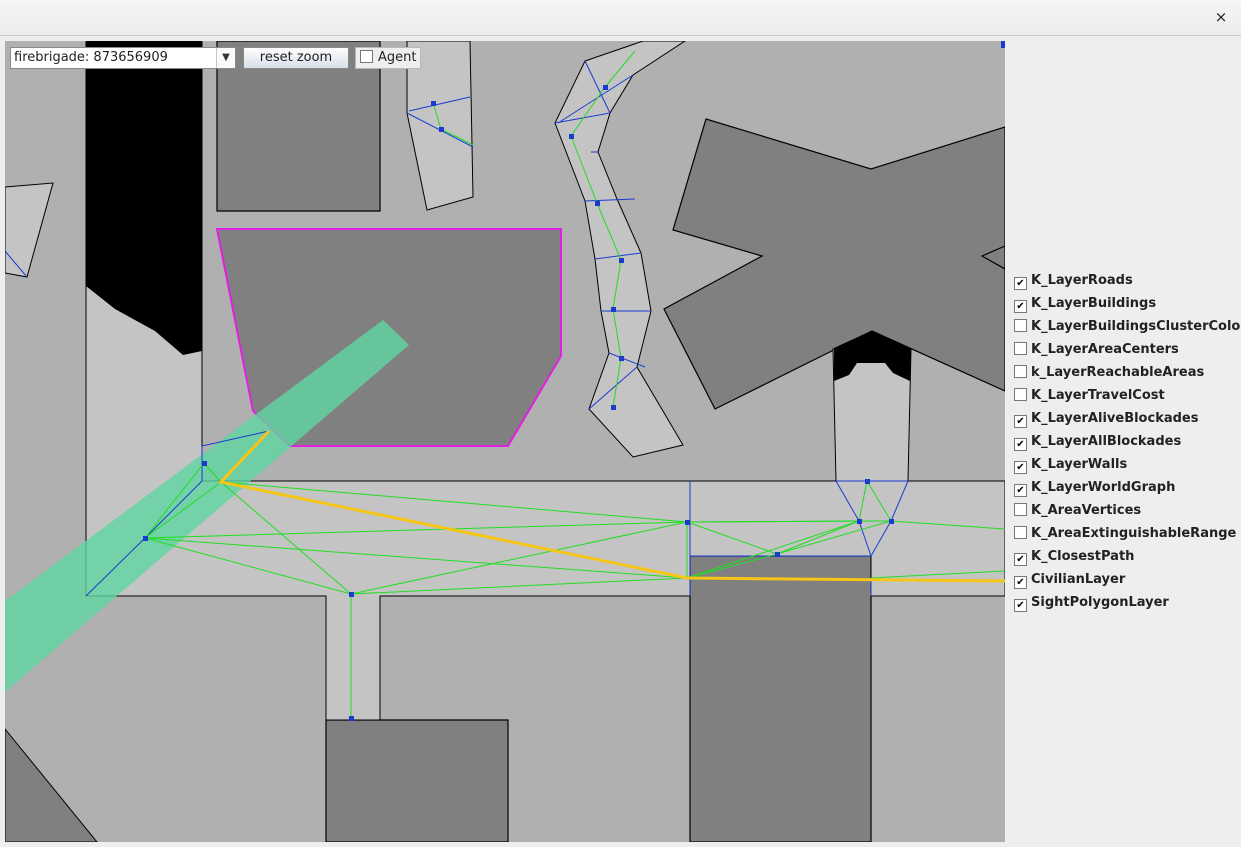 This screenshot has height=847, width=1241. I want to click on layer-toggle: K_AreaExtinguishableRange, so click(1127, 533).